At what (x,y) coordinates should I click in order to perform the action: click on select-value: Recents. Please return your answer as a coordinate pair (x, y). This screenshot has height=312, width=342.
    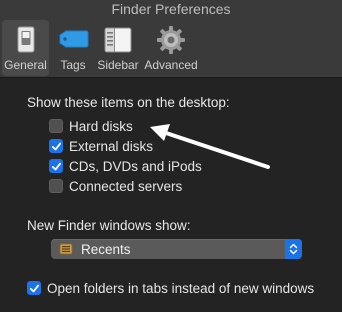
    Looking at the image, I should click on (106, 249).